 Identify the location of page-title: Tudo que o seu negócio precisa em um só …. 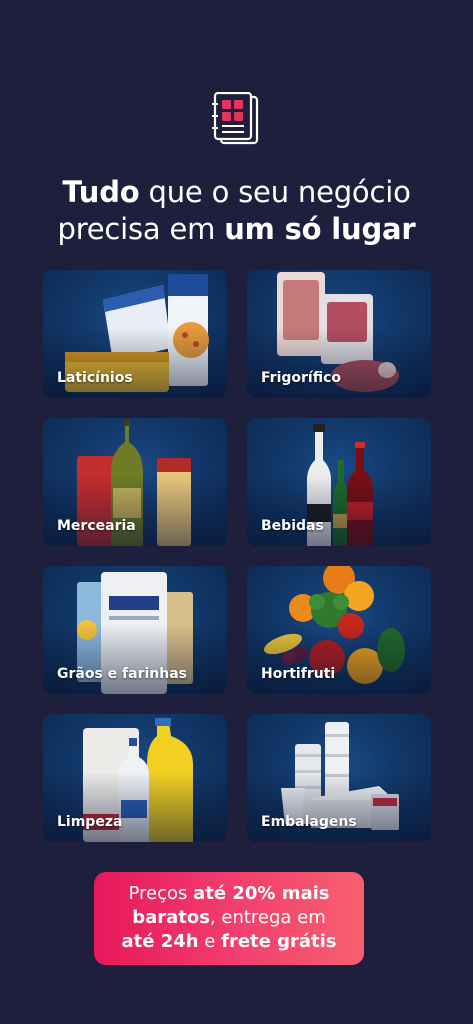
(236, 211).